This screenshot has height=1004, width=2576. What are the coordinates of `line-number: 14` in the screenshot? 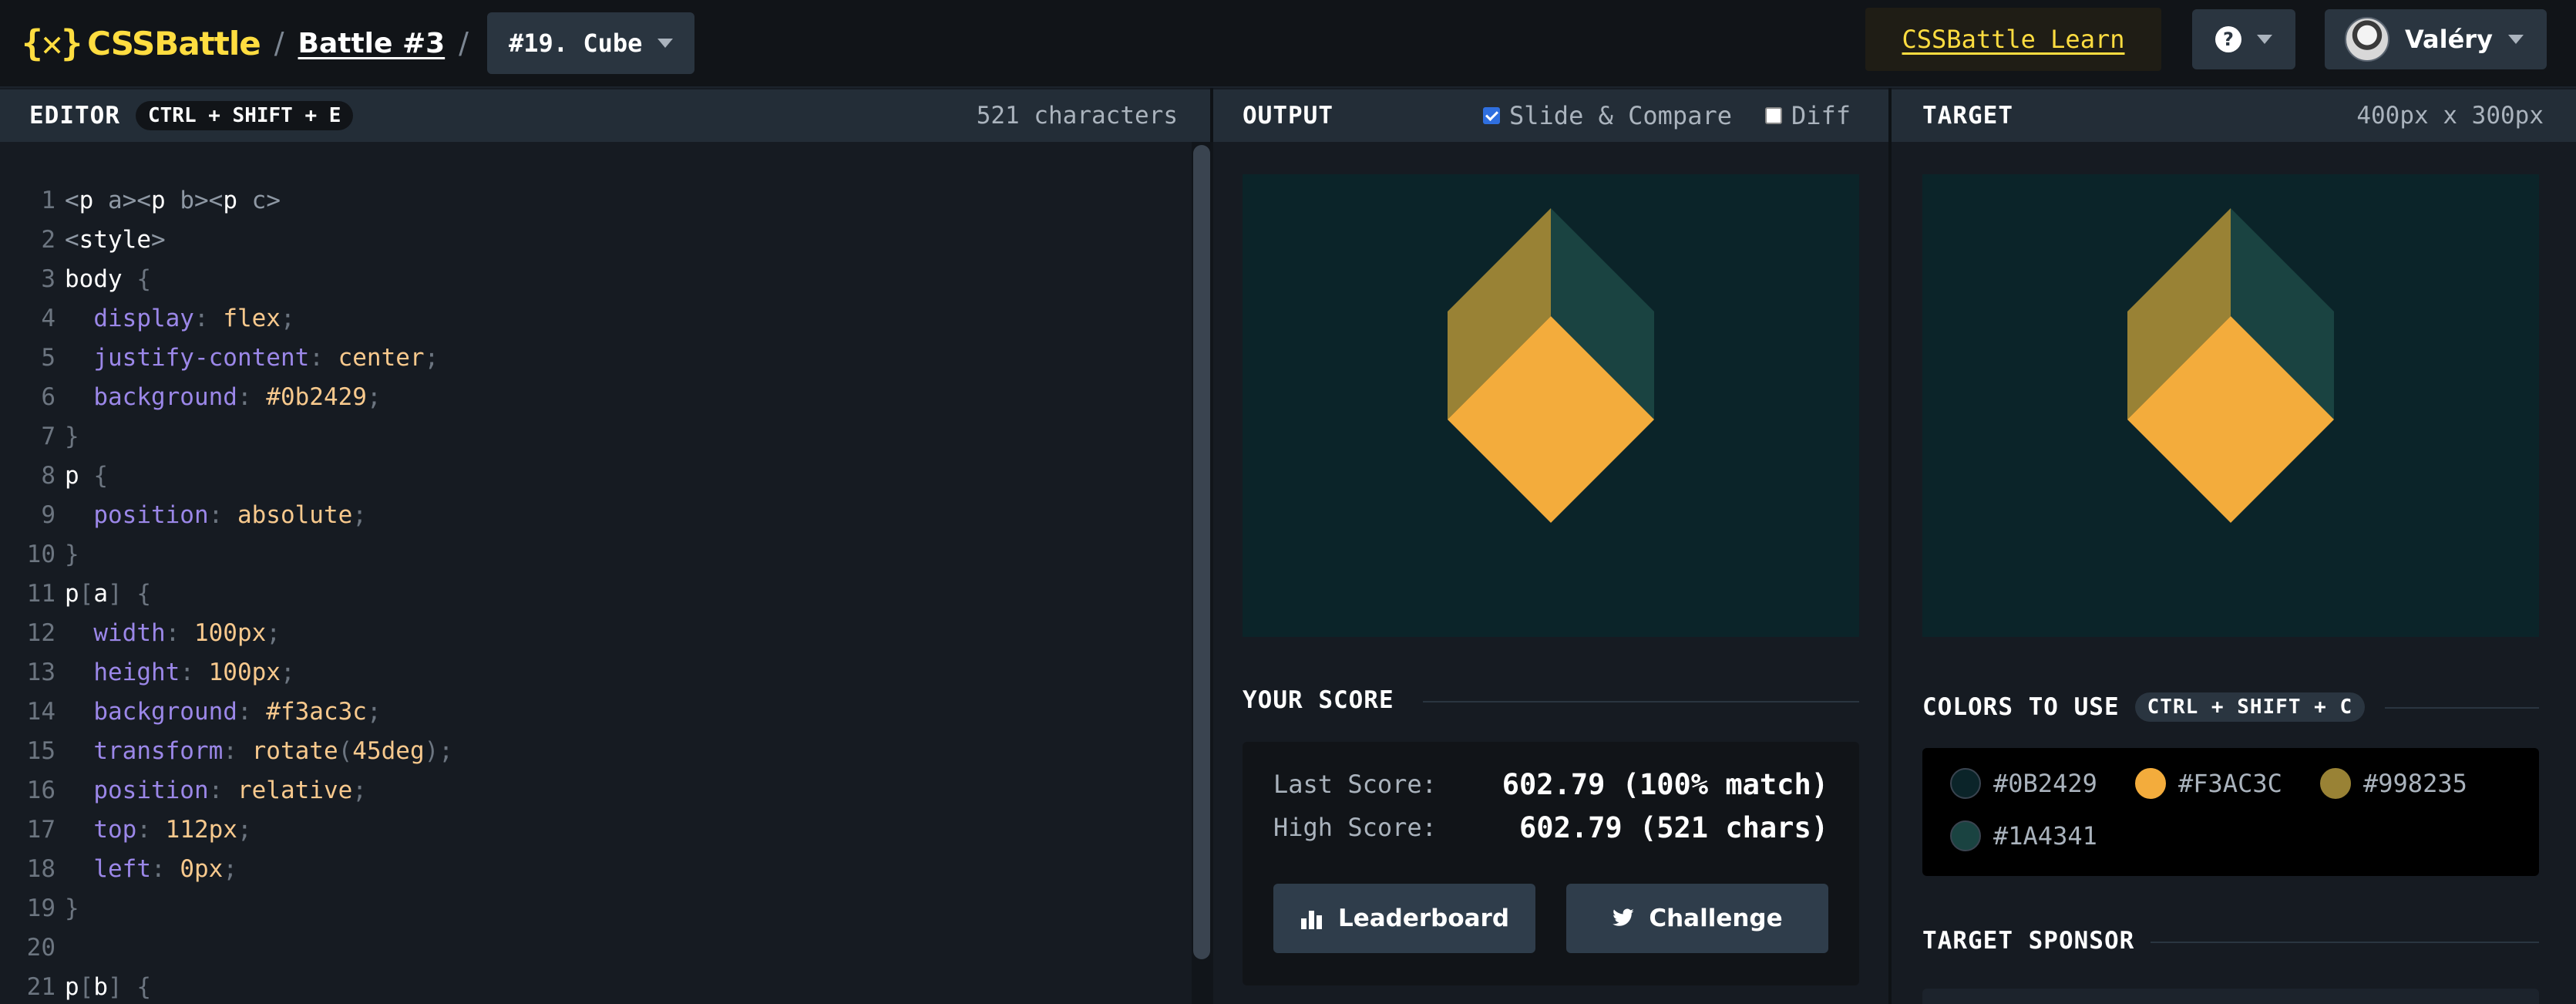 It's located at (40, 711).